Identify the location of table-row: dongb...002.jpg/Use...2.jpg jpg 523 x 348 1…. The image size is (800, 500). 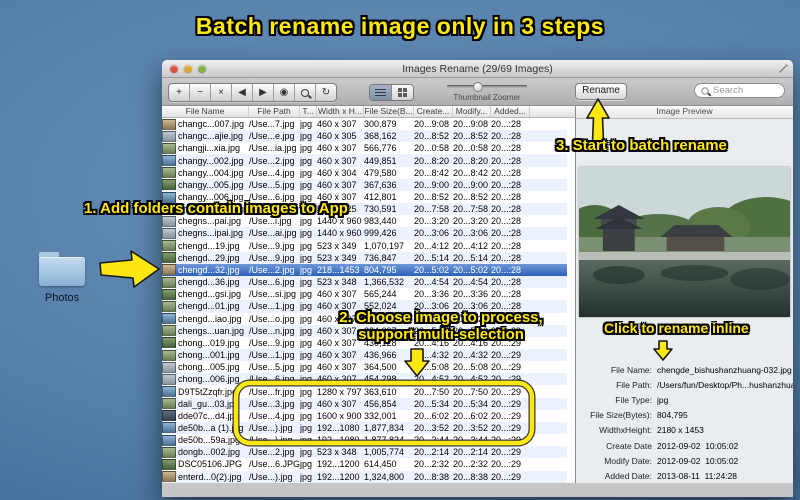
(364, 452).